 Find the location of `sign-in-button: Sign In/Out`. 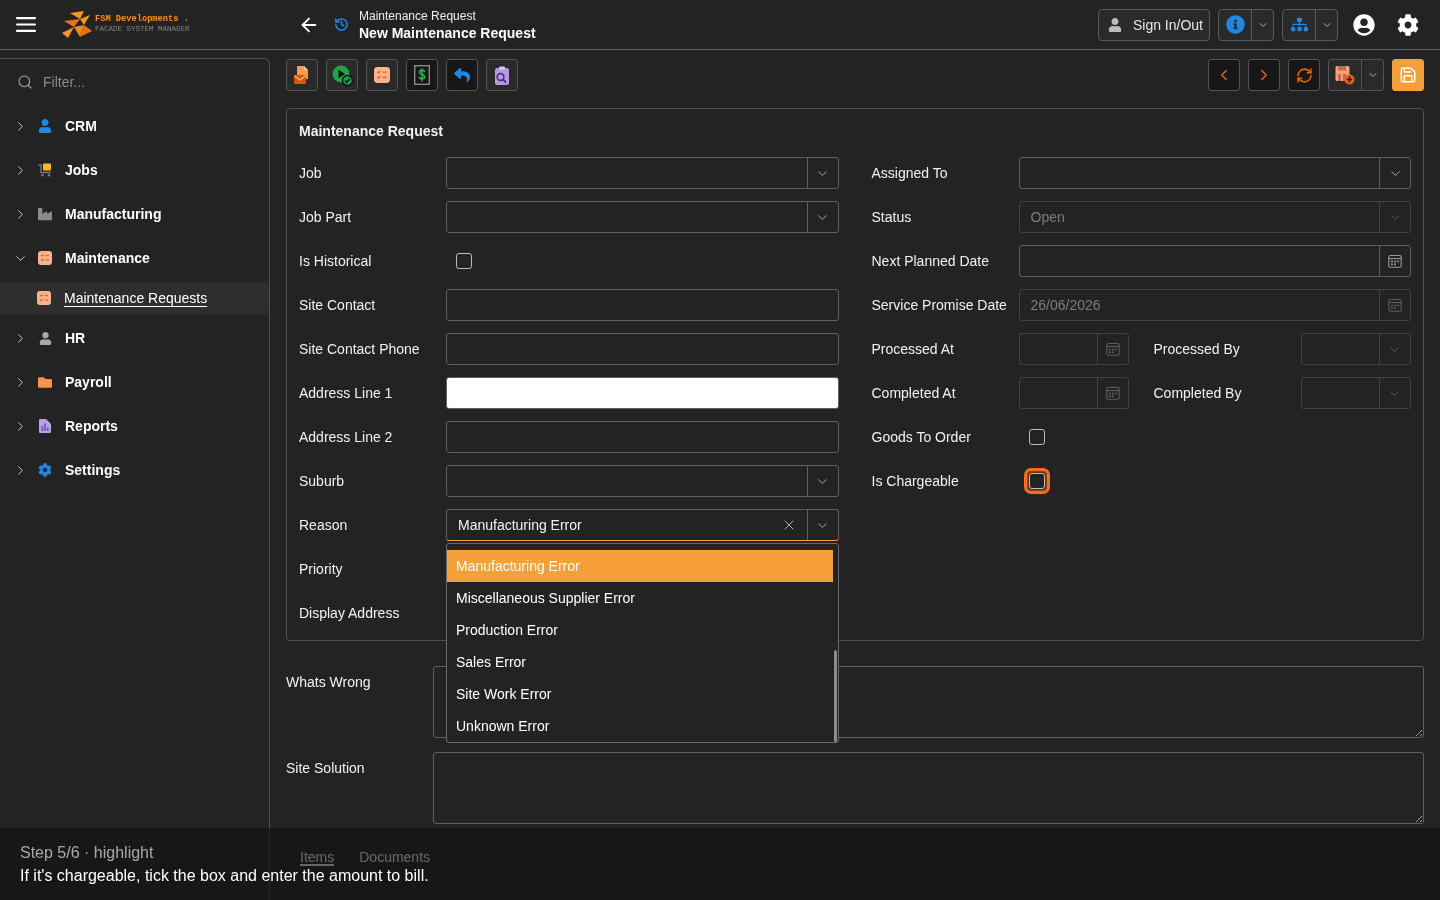

sign-in-button: Sign In/Out is located at coordinates (1153, 24).